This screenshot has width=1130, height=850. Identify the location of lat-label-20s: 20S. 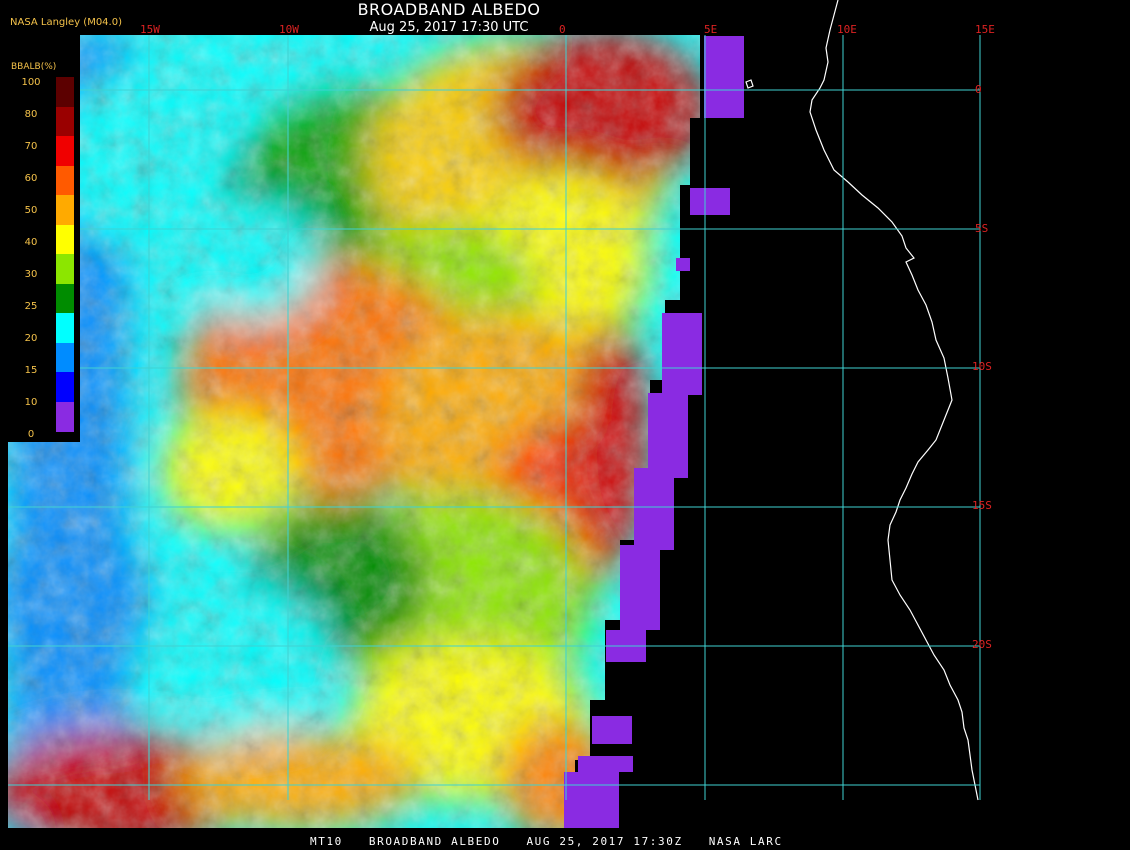
(982, 644).